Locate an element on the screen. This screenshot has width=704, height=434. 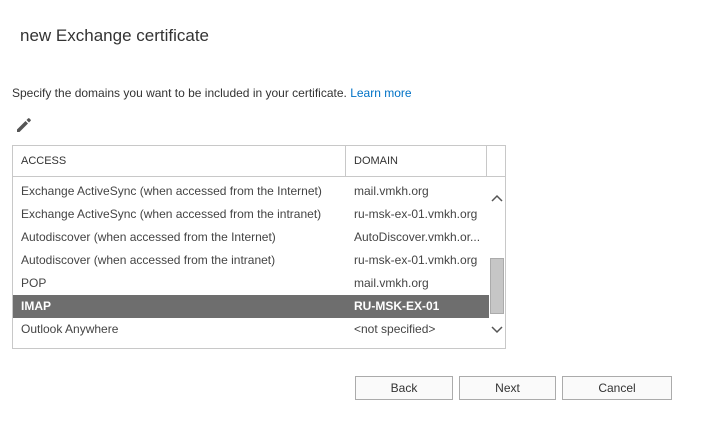
cancel-button: Cancel is located at coordinates (617, 388).